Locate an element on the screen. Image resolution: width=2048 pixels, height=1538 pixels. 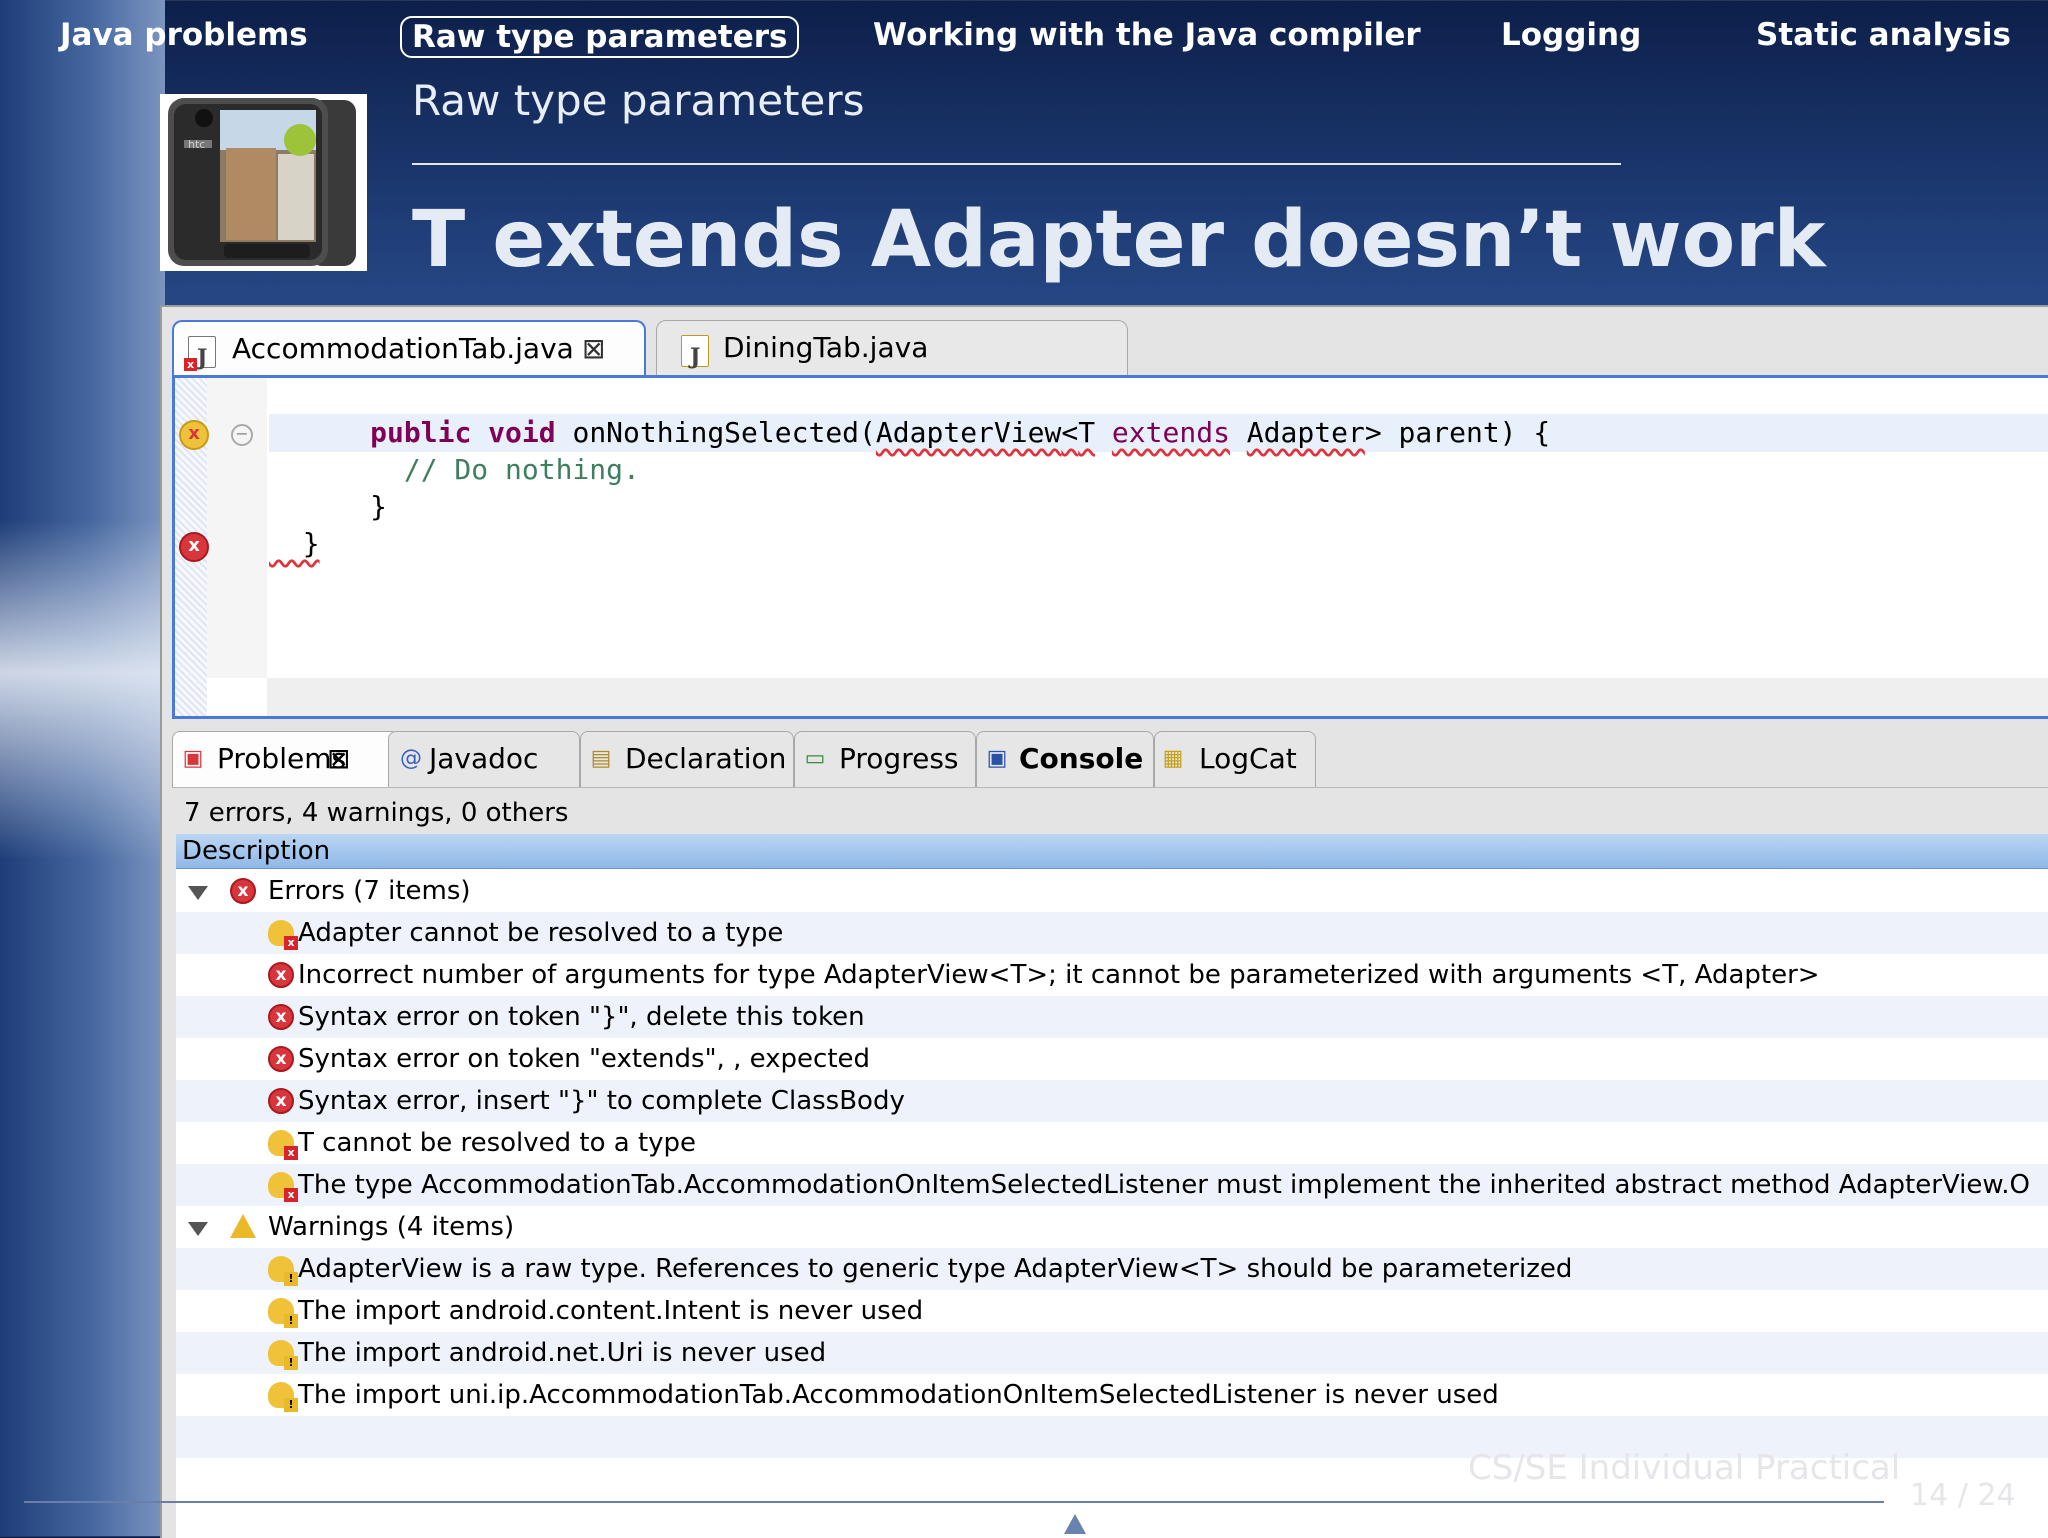
tab-console: ▣ Console is located at coordinates (1065, 759).